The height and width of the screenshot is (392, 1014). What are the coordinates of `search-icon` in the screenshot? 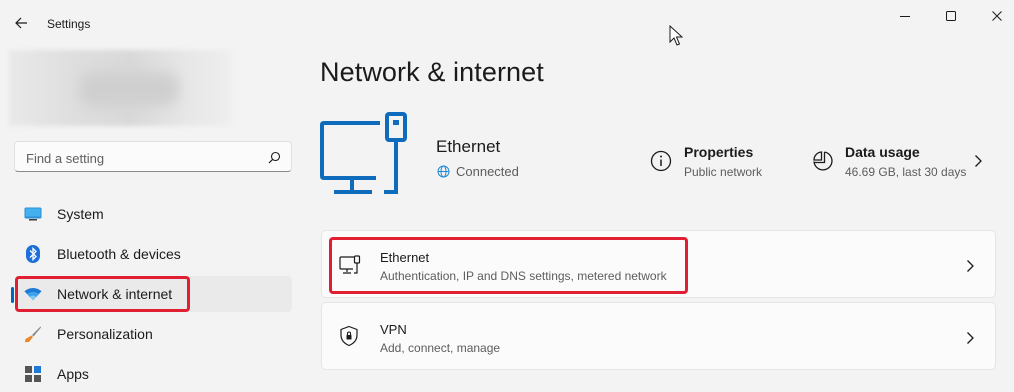 It's located at (274, 157).